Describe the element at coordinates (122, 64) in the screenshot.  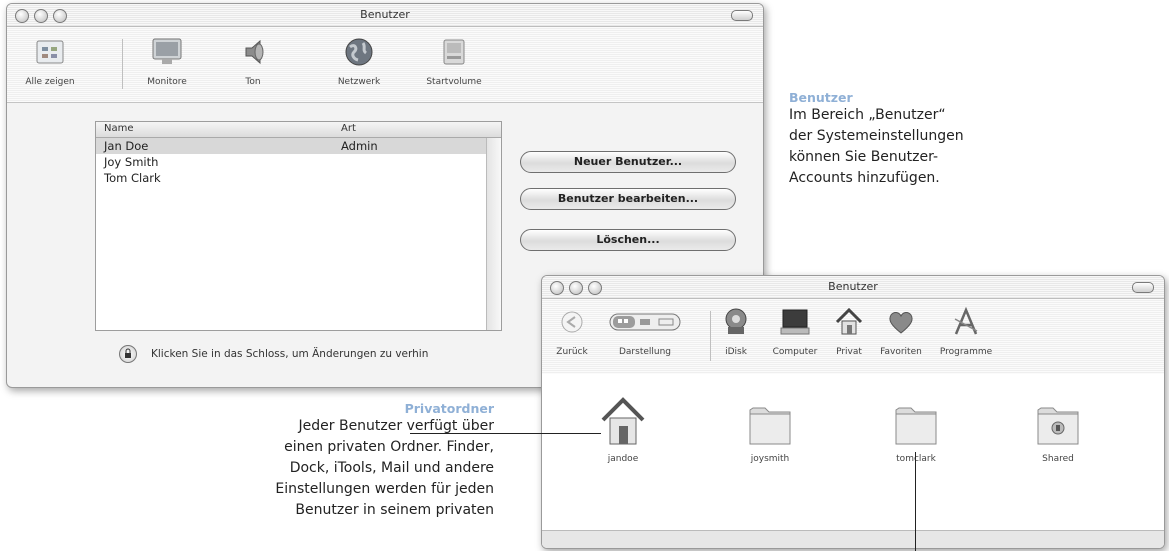
I see `toolbar-separator` at that location.